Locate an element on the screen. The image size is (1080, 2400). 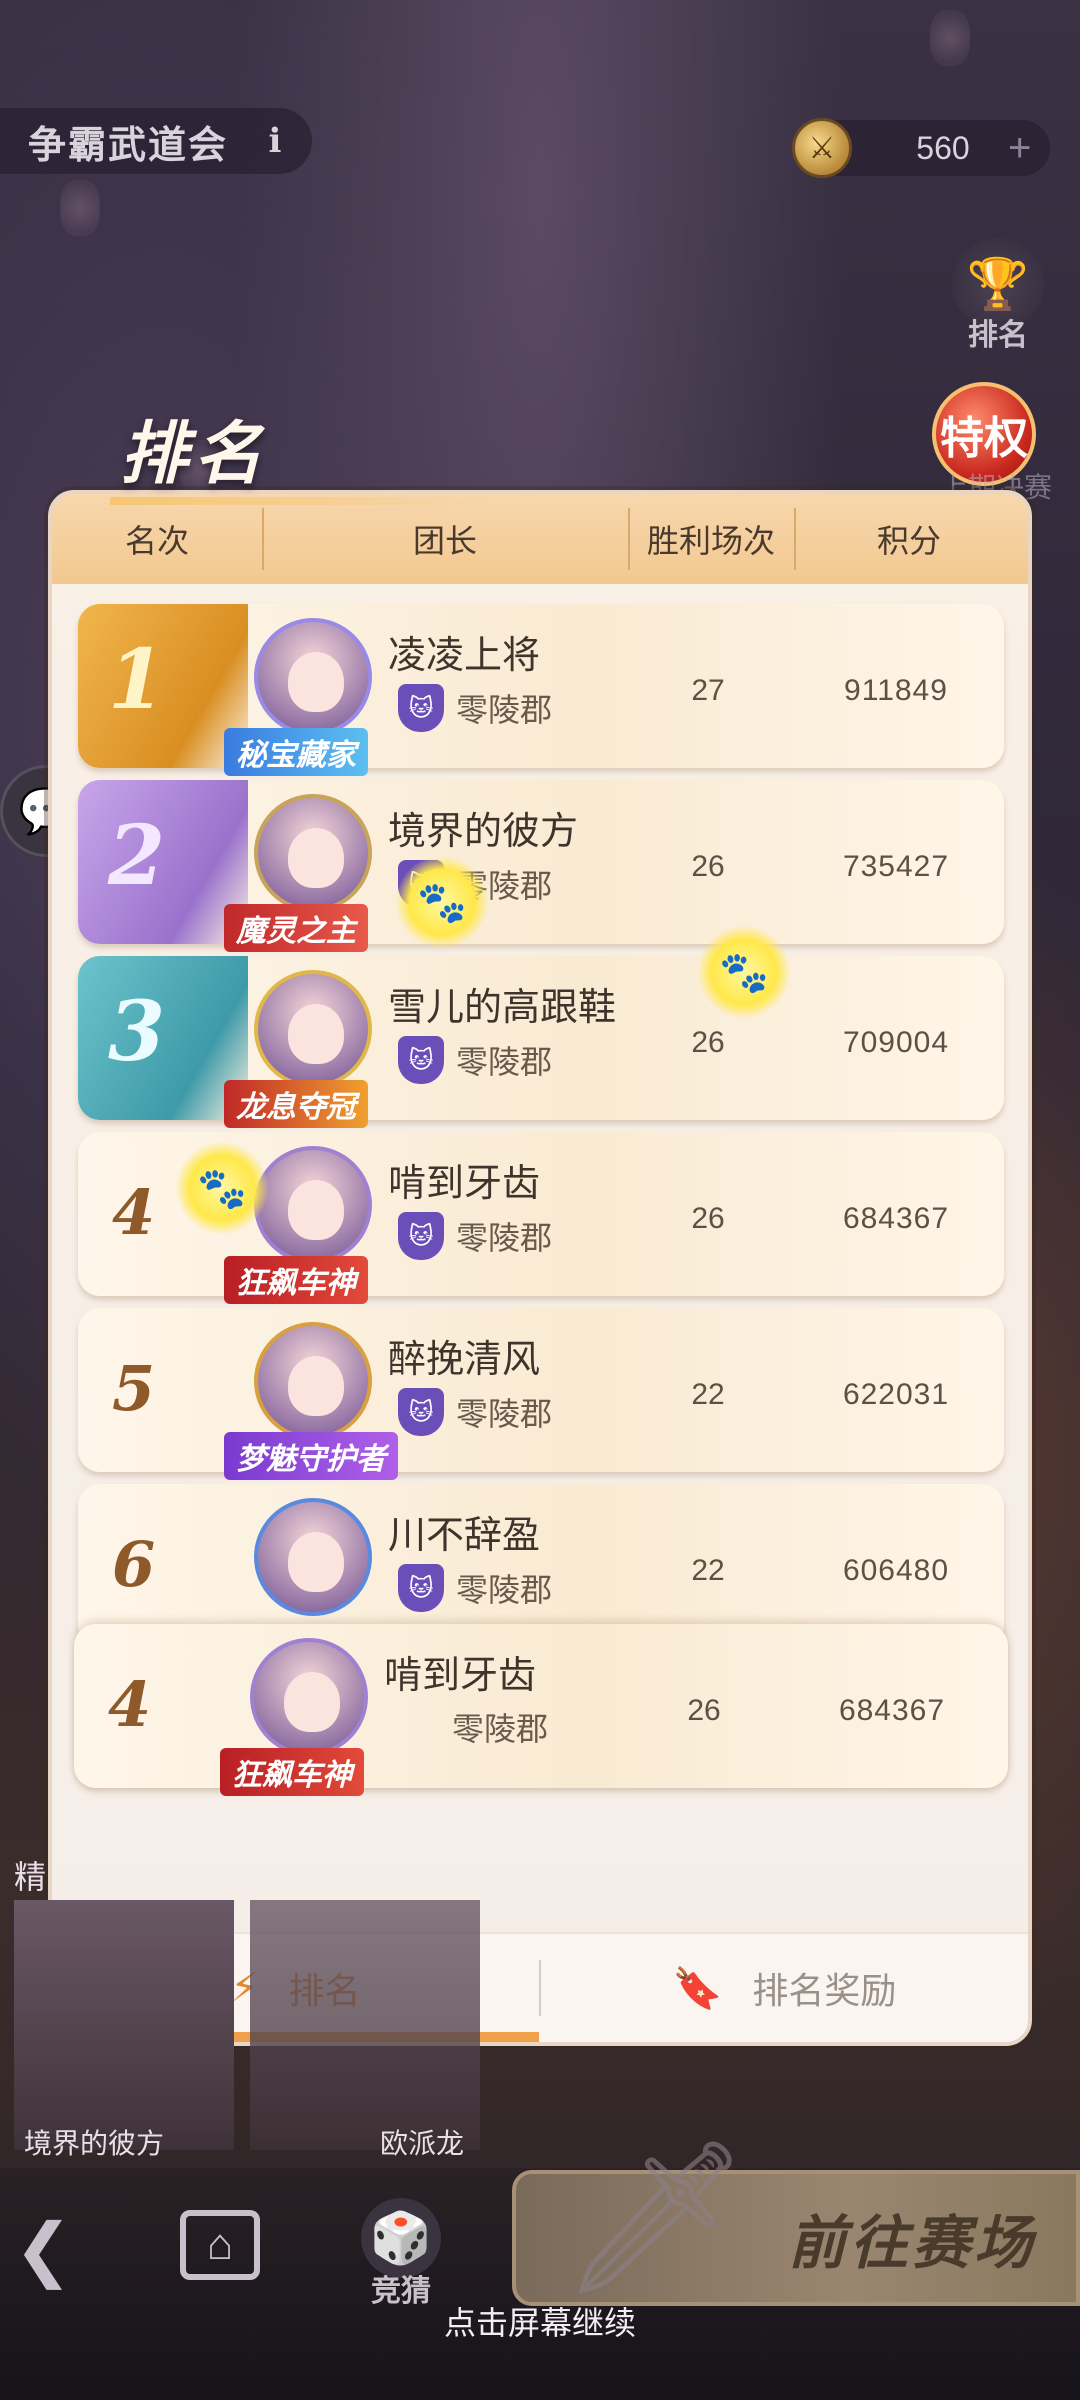
table-header: 名次 团长 胜利场次 积分 is located at coordinates (540, 539).